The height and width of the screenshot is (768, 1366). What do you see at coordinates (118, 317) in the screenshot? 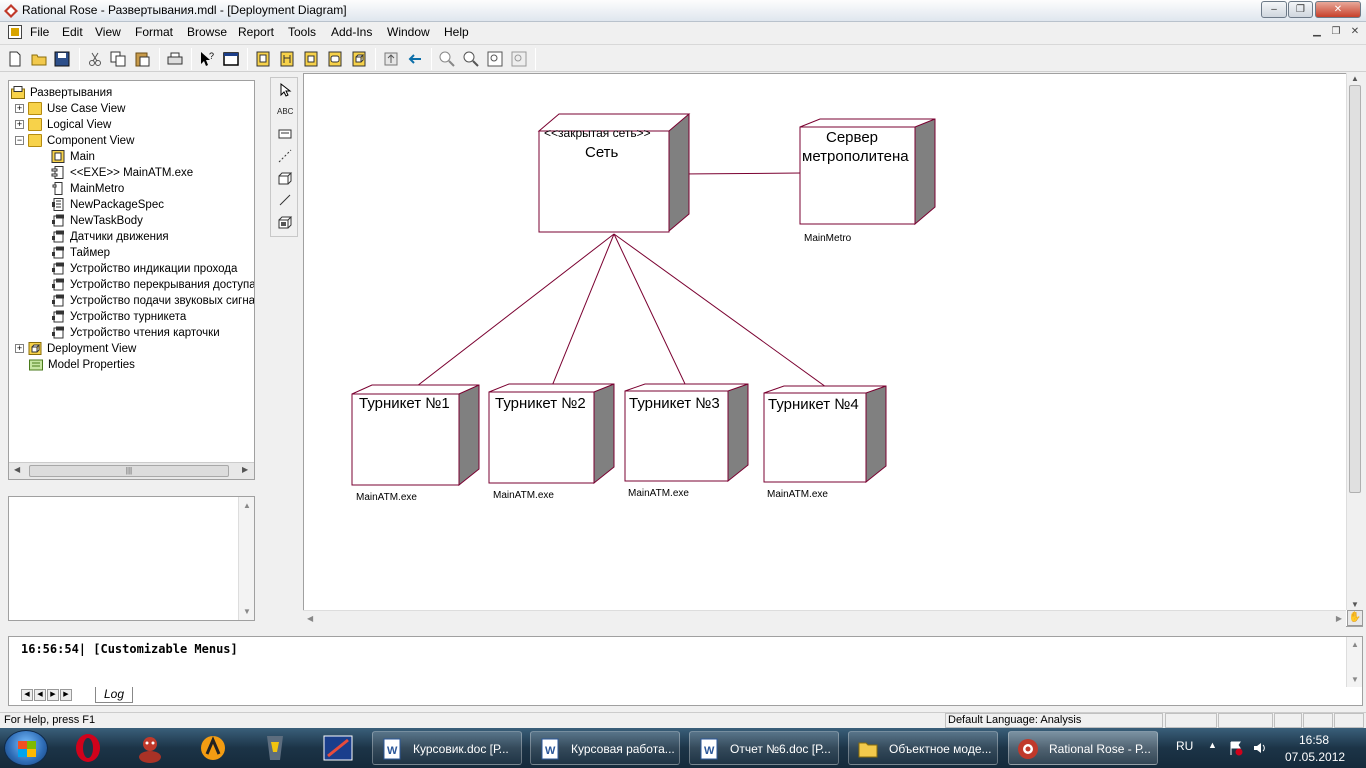
I see `tree-item-turnstile-device: Устройство турникета` at bounding box center [118, 317].